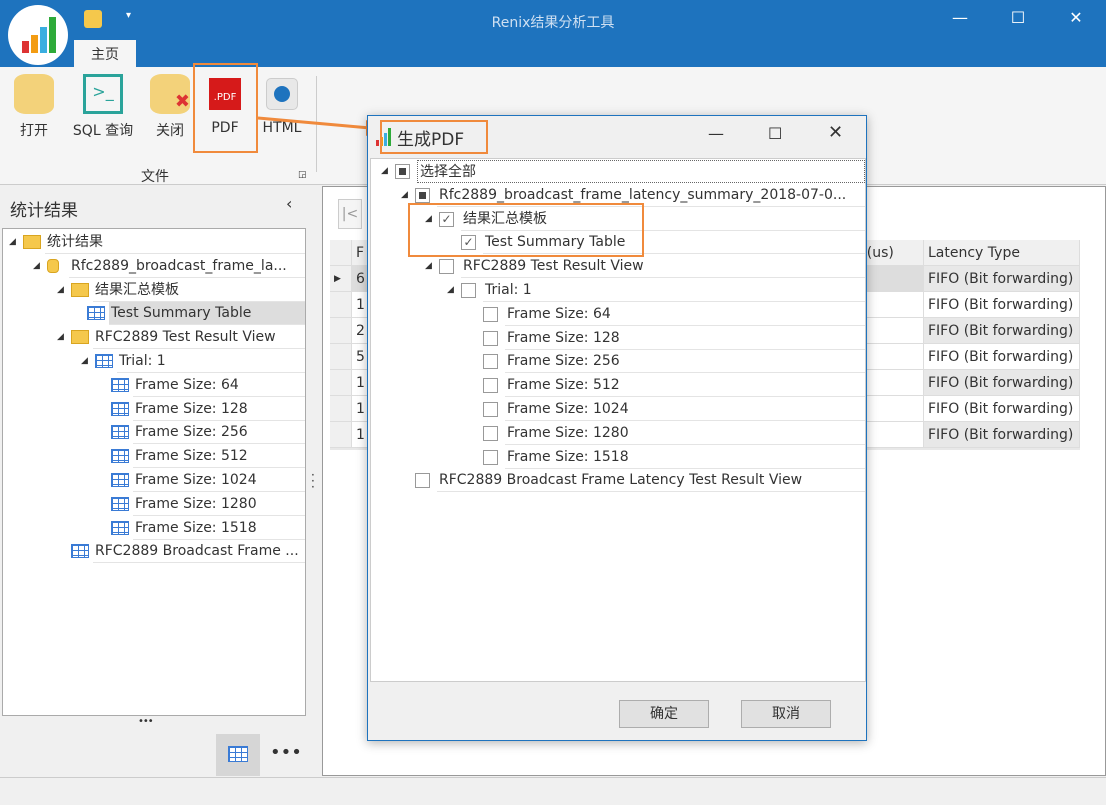 Image resolution: width=1106 pixels, height=805 pixels. Describe the element at coordinates (685, 362) in the screenshot. I see `tree-item: Frame Size: 256` at that location.